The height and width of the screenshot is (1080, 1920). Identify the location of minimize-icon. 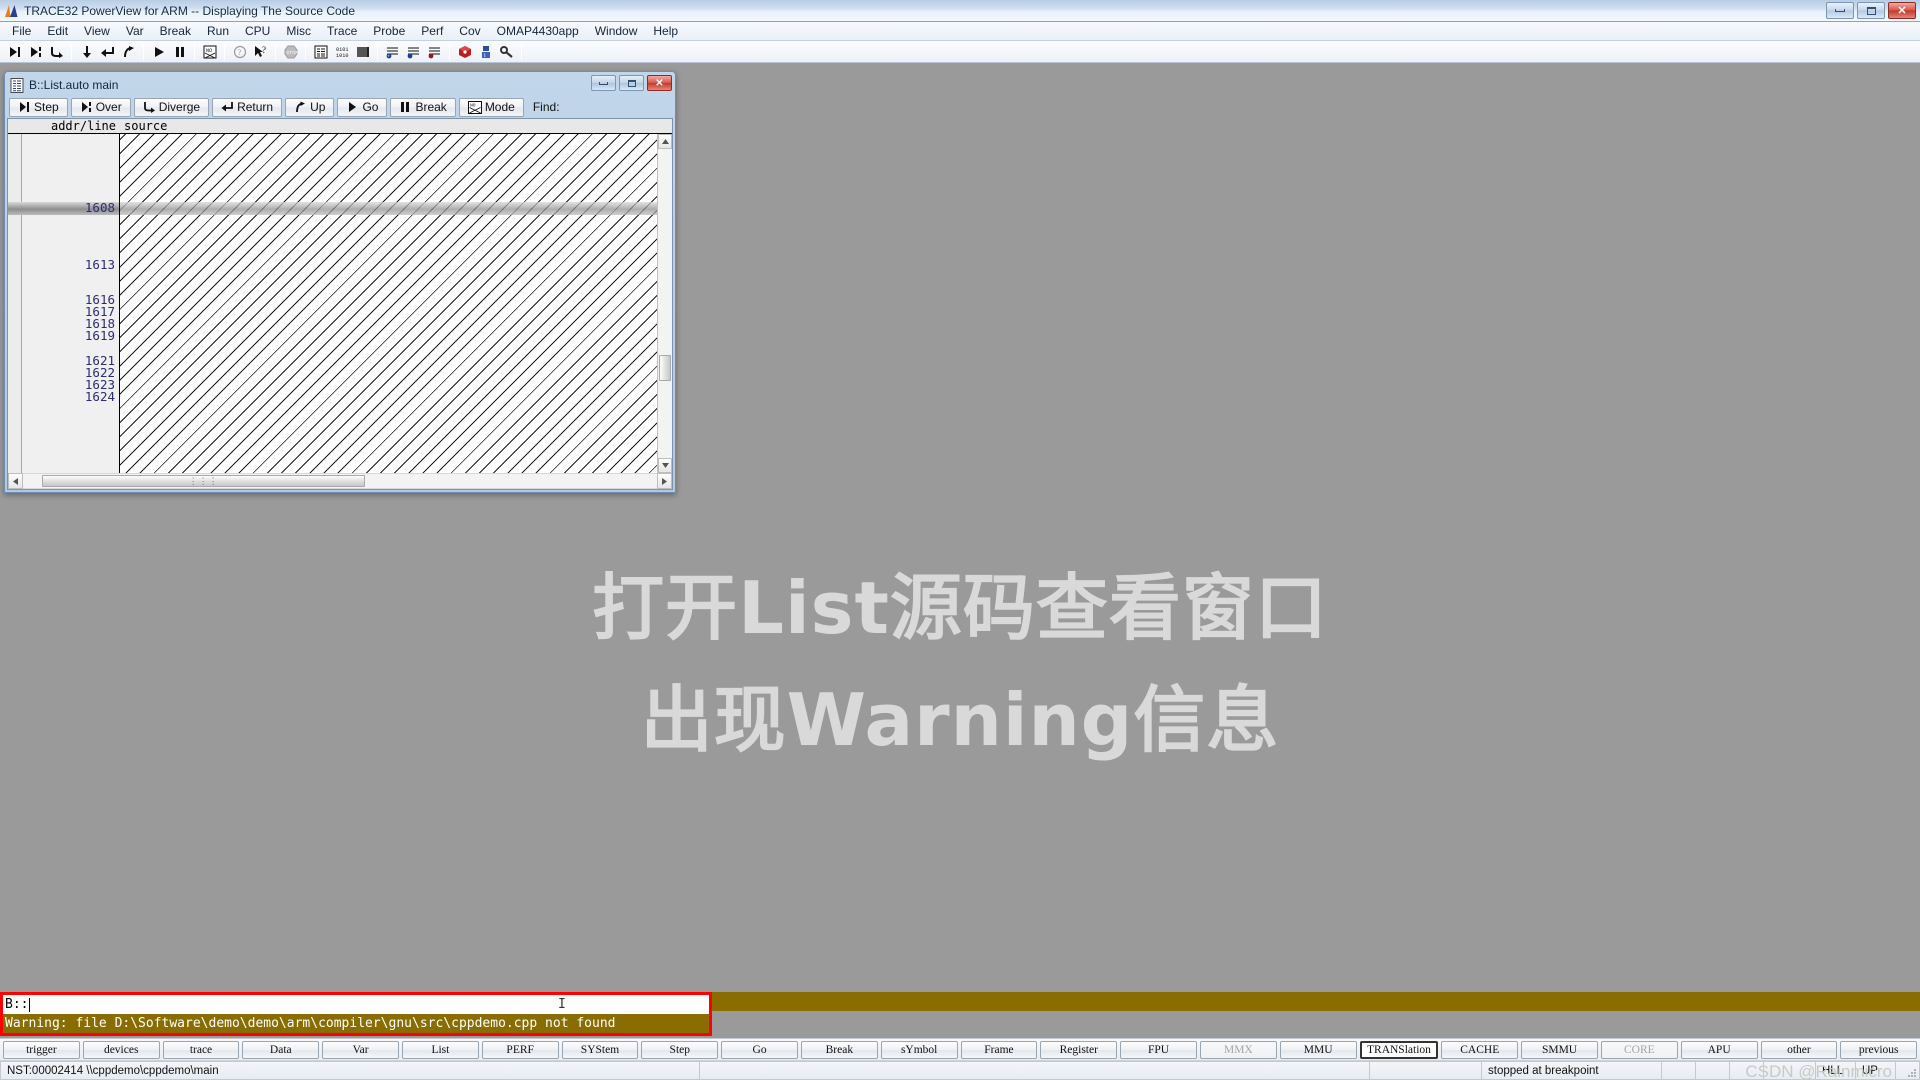
(603, 83).